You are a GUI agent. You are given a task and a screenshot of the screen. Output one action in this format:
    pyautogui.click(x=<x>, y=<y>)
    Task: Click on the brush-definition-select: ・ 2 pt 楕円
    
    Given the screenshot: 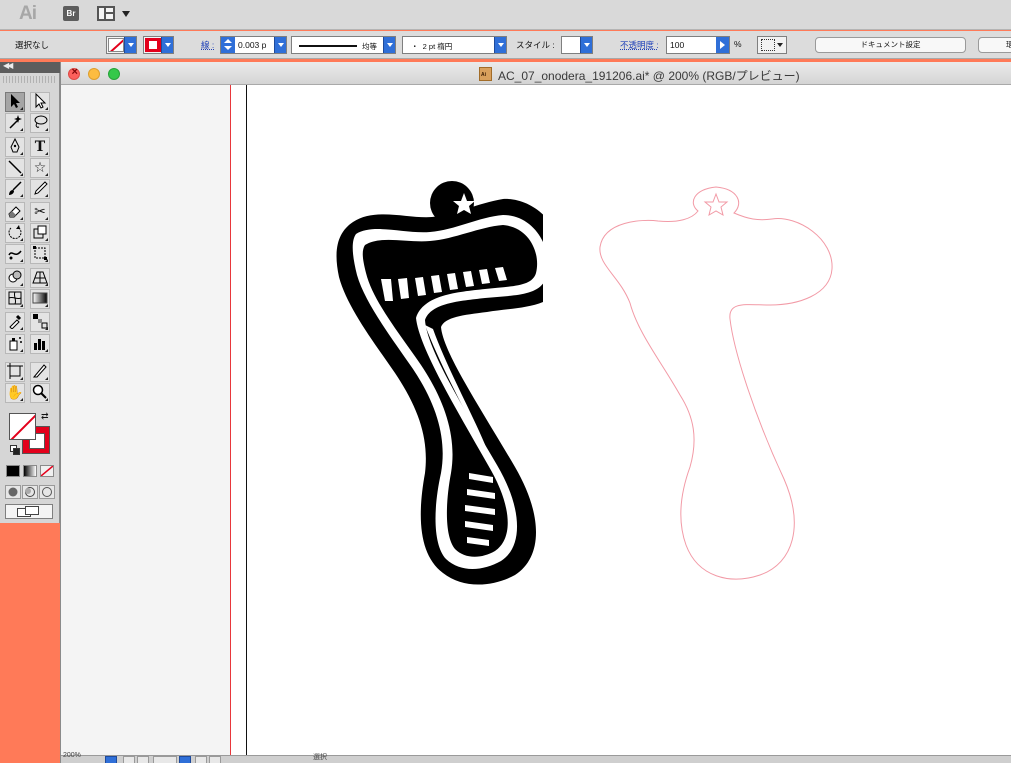 What is the action you would take?
    pyautogui.click(x=454, y=45)
    